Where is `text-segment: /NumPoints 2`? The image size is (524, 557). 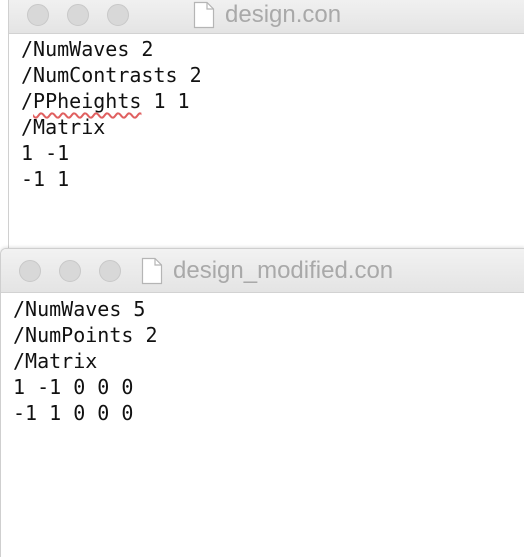
text-segment: /NumPoints 2 is located at coordinates (85, 335).